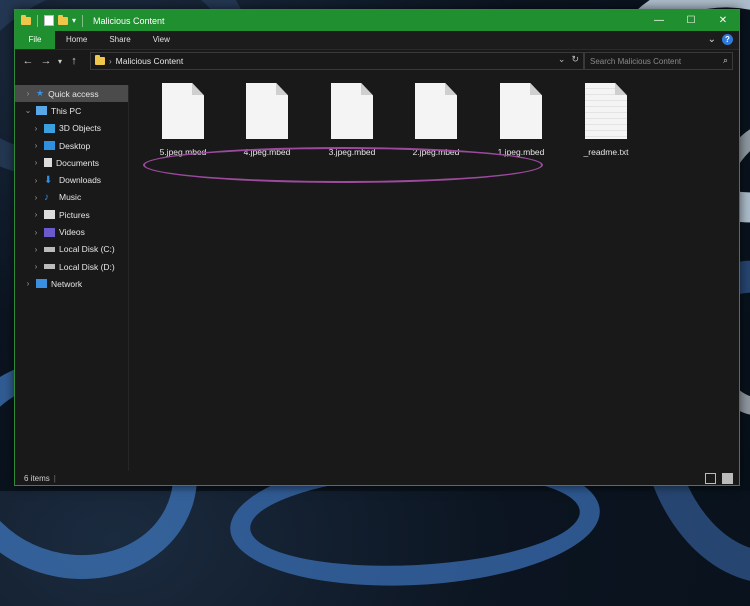  Describe the element at coordinates (49, 128) in the screenshot. I see `cube-icon` at that location.